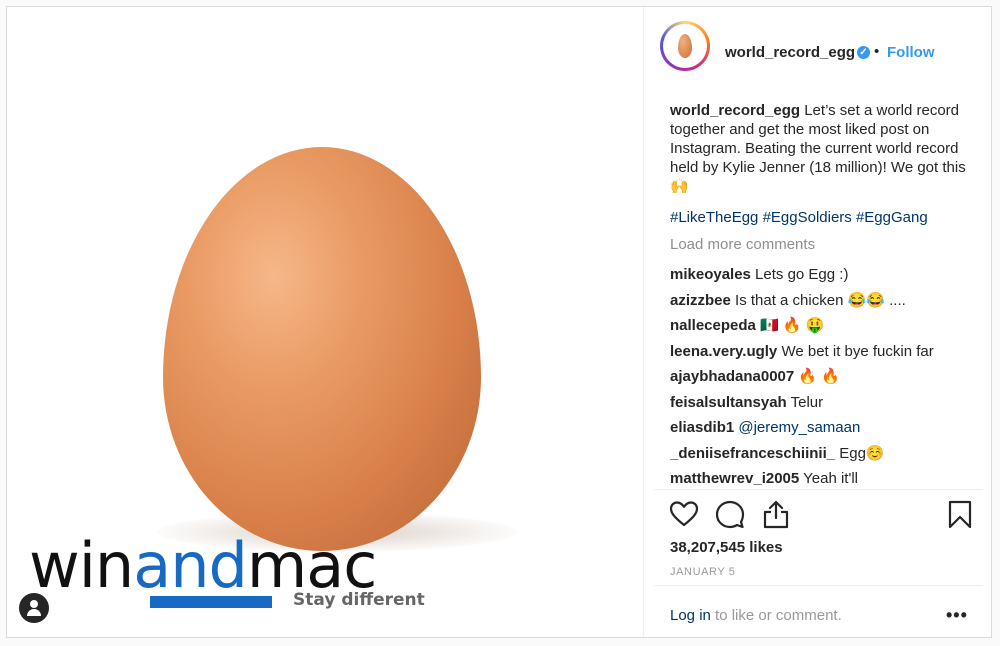  Describe the element at coordinates (817, 376) in the screenshot. I see `comment-text: 🔥 🔥` at that location.